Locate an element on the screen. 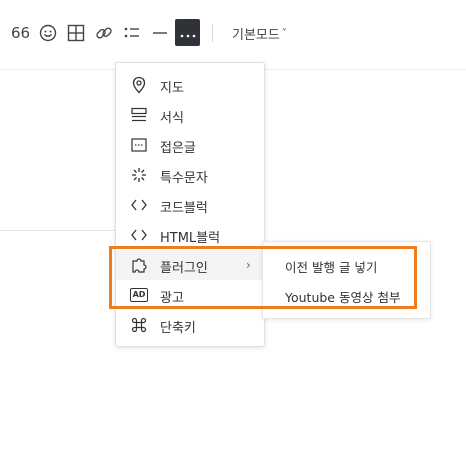 The image size is (466, 463). menu-item-label: 접은글 is located at coordinates (178, 148).